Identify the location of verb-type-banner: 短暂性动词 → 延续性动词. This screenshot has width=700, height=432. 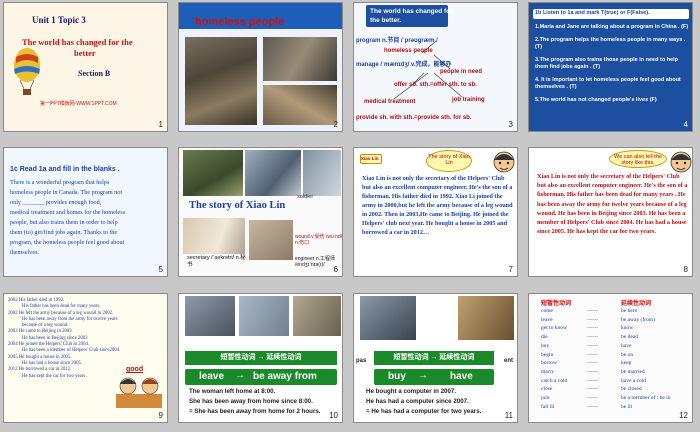
(261, 358).